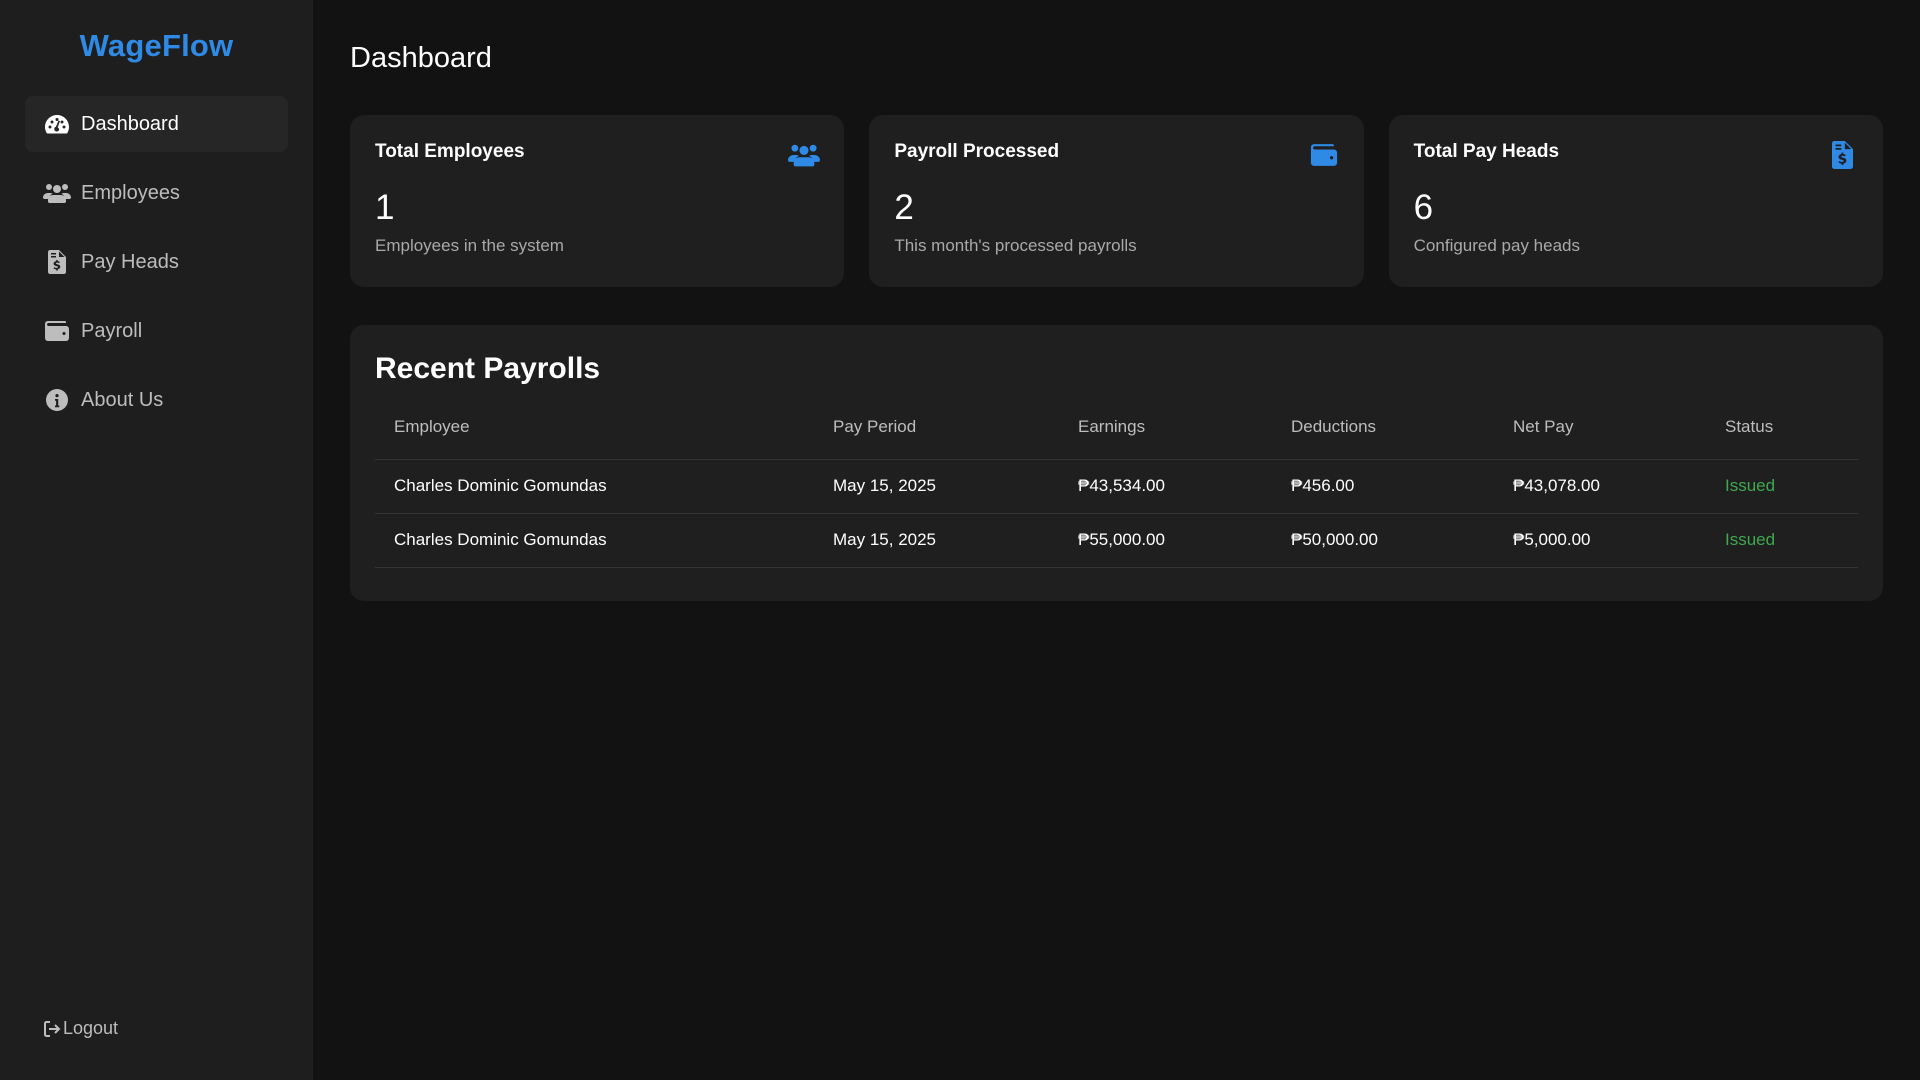  Describe the element at coordinates (1423, 207) in the screenshot. I see `card-value: 6` at that location.